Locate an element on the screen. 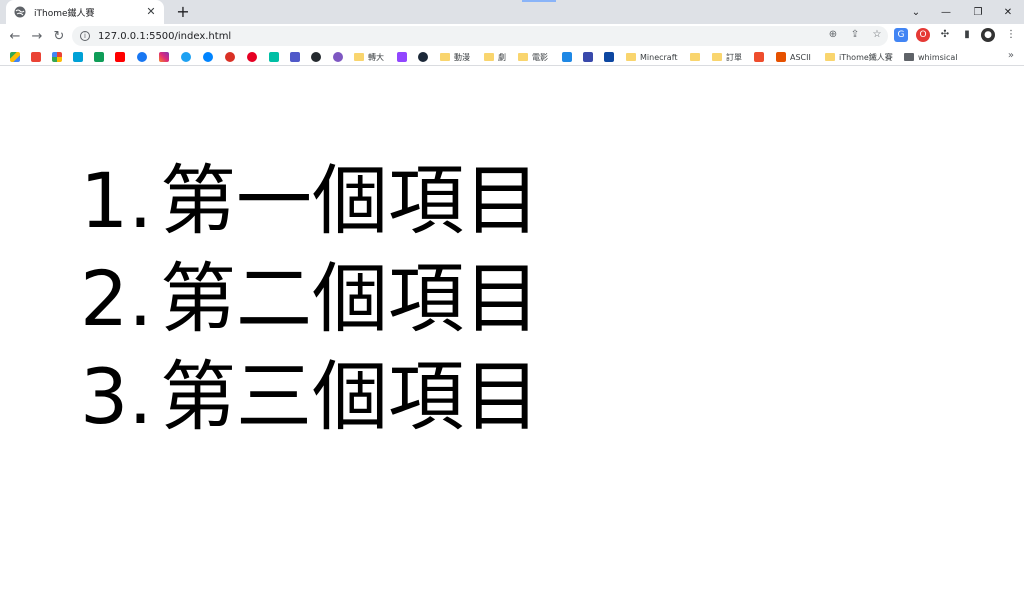  photos-bookmark is located at coordinates (57, 57).